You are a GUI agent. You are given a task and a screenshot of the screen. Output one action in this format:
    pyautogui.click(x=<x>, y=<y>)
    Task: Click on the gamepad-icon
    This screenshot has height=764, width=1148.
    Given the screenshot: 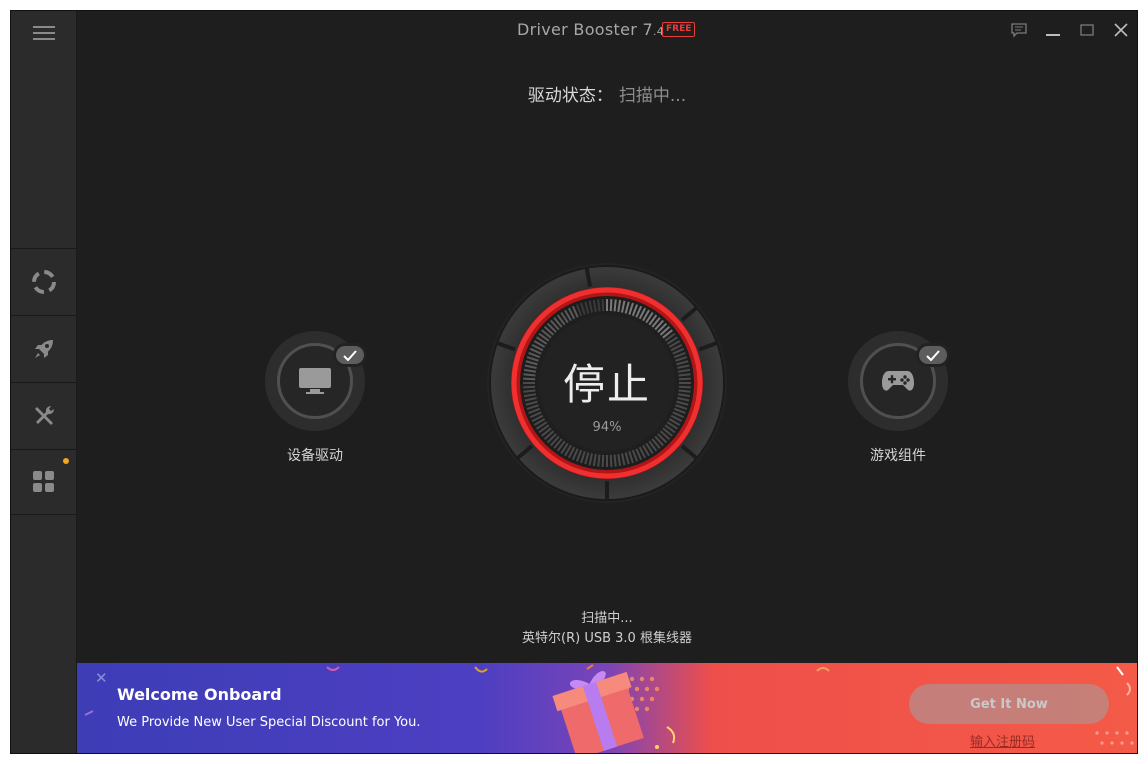 What is the action you would take?
    pyautogui.click(x=898, y=381)
    